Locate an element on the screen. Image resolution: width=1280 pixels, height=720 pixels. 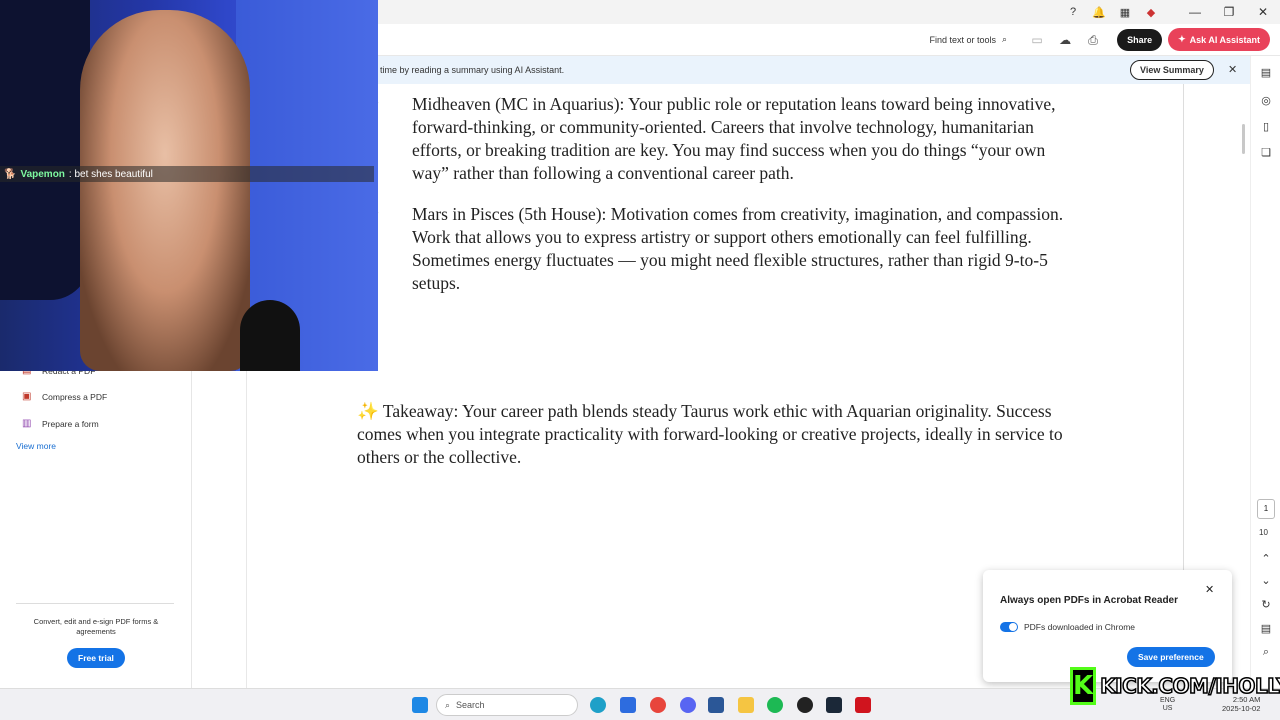
search-placeholder: Search is located at coordinates (470, 705).